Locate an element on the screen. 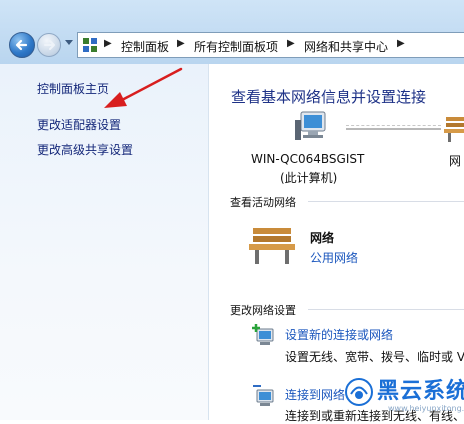  watermark-text: 黑云系统 is located at coordinates (420, 391).